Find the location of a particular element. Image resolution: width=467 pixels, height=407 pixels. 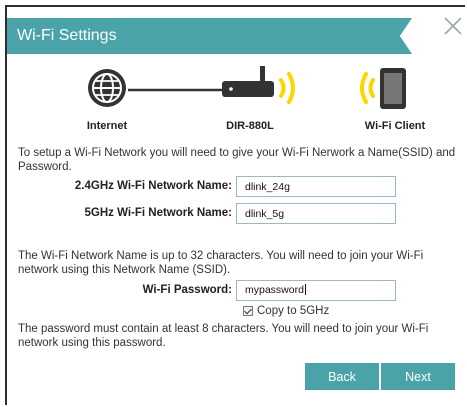

copy-to-5ghz-row: Copy to 5GHz is located at coordinates (286, 311).